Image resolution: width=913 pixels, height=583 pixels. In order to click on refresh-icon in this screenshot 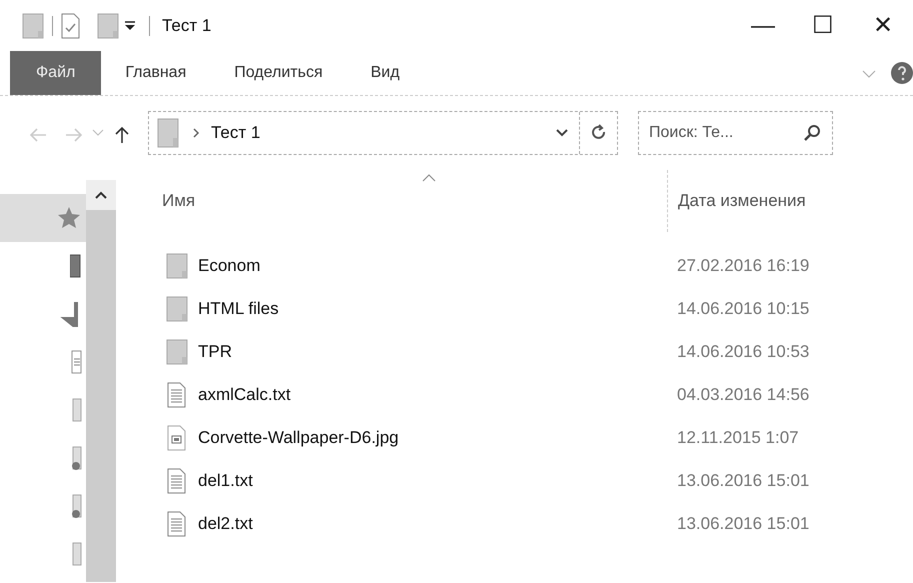, I will do `click(598, 133)`.